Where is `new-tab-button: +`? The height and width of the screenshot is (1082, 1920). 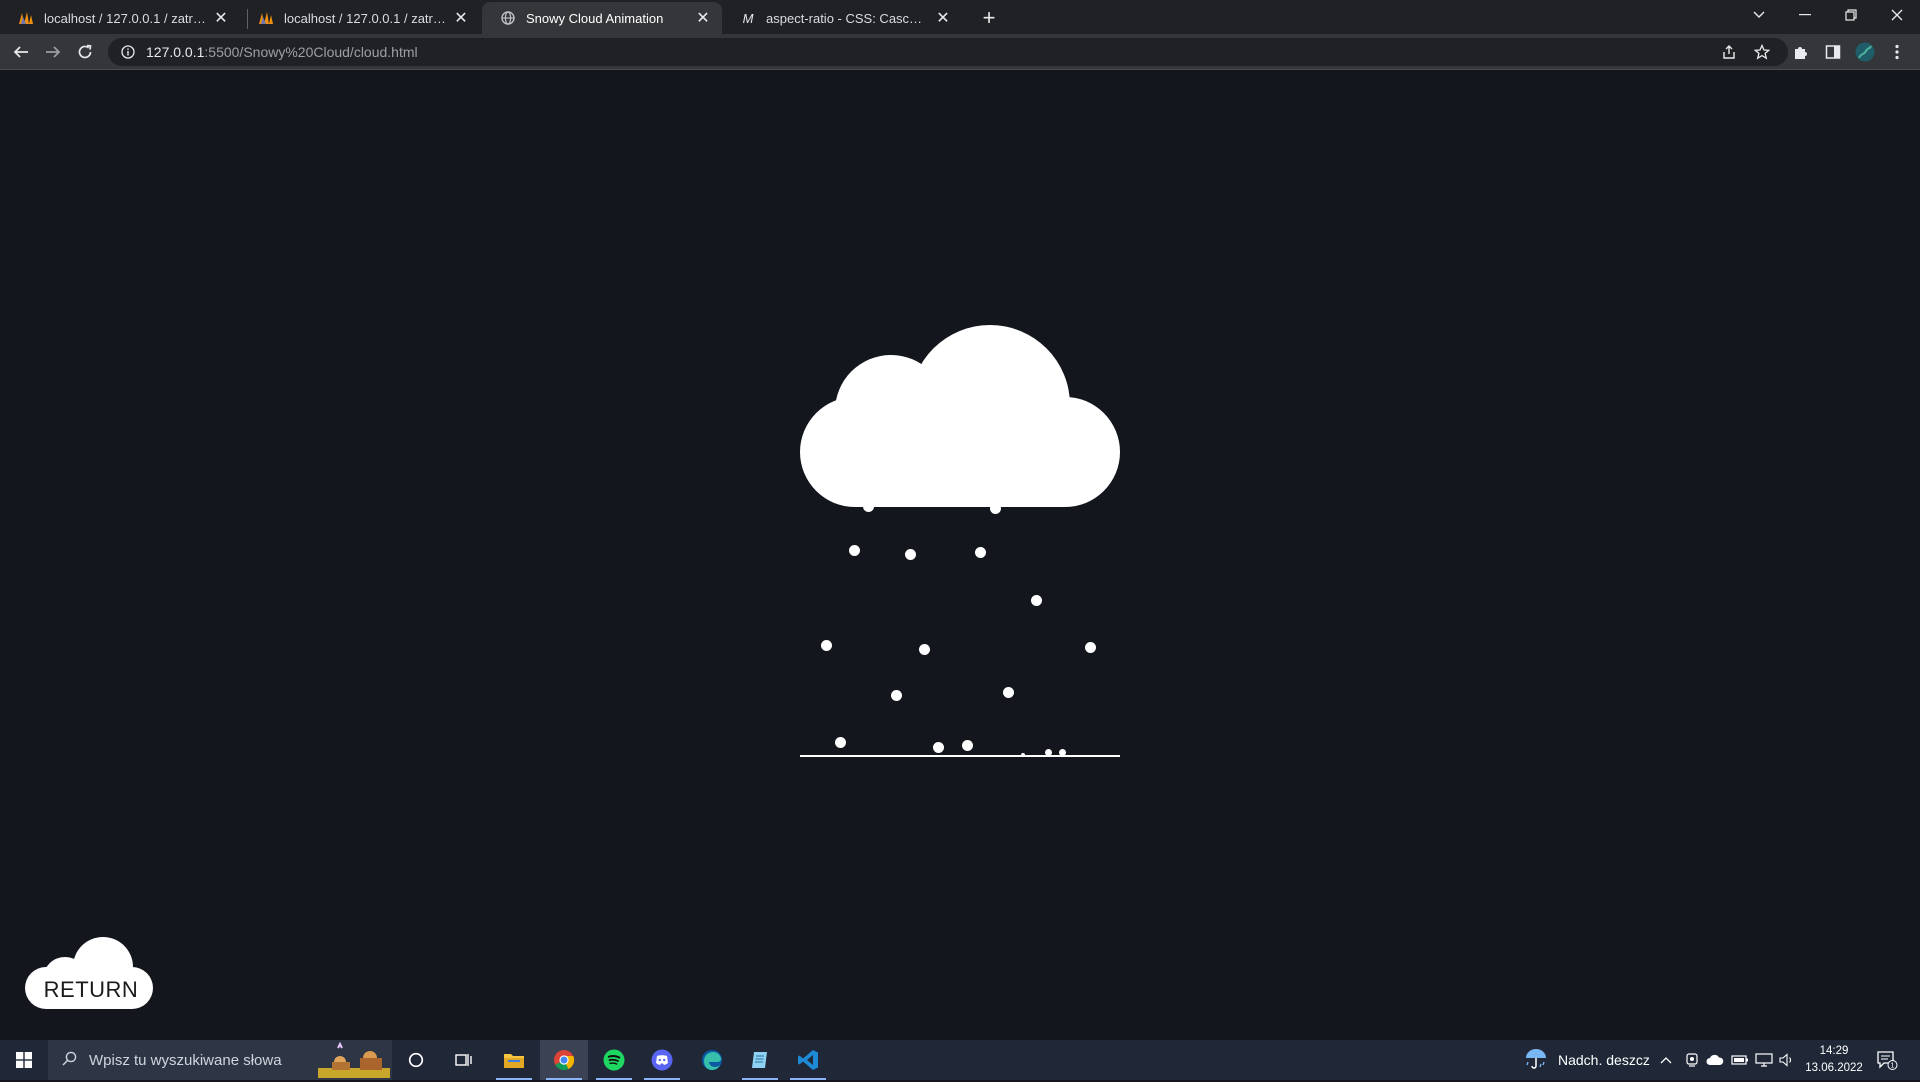
new-tab-button: + is located at coordinates (989, 18).